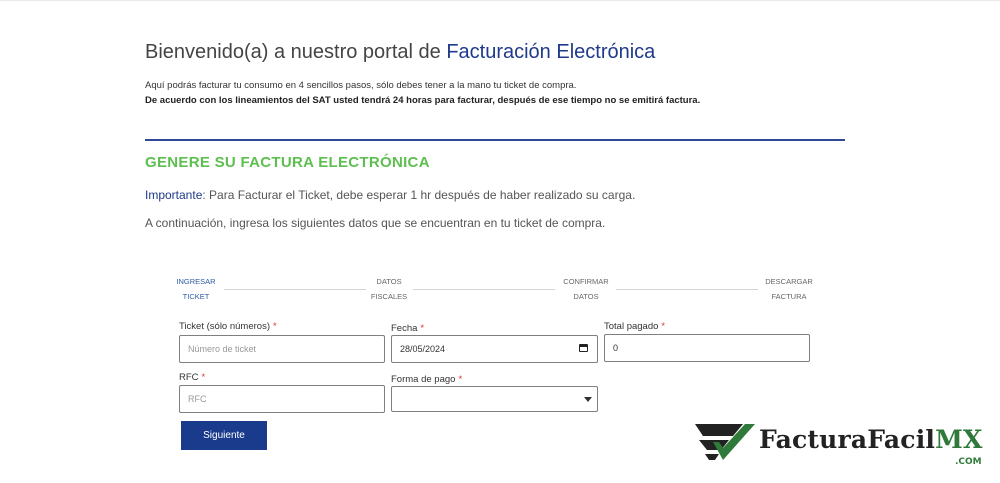 The width and height of the screenshot is (1000, 483). What do you see at coordinates (789, 289) in the screenshot?
I see `step-descargar-factura: Descargar Factura` at bounding box center [789, 289].